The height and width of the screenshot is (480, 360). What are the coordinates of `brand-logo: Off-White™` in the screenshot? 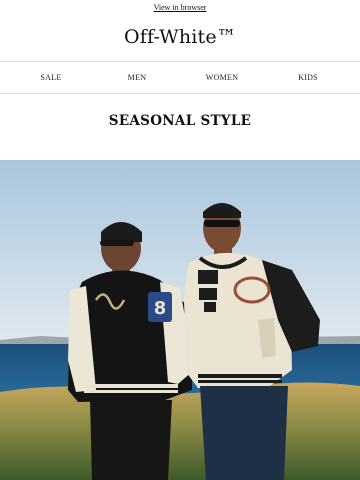 It's located at (180, 37).